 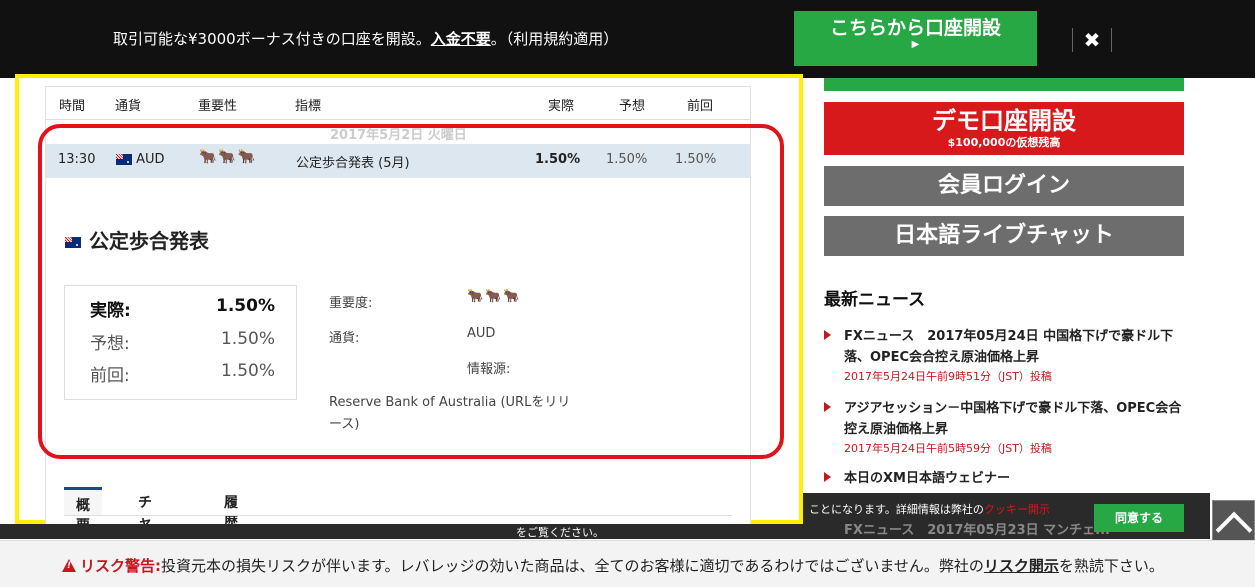 What do you see at coordinates (560, 532) in the screenshot?
I see `cookie-text-continued: をご覧ください。` at bounding box center [560, 532].